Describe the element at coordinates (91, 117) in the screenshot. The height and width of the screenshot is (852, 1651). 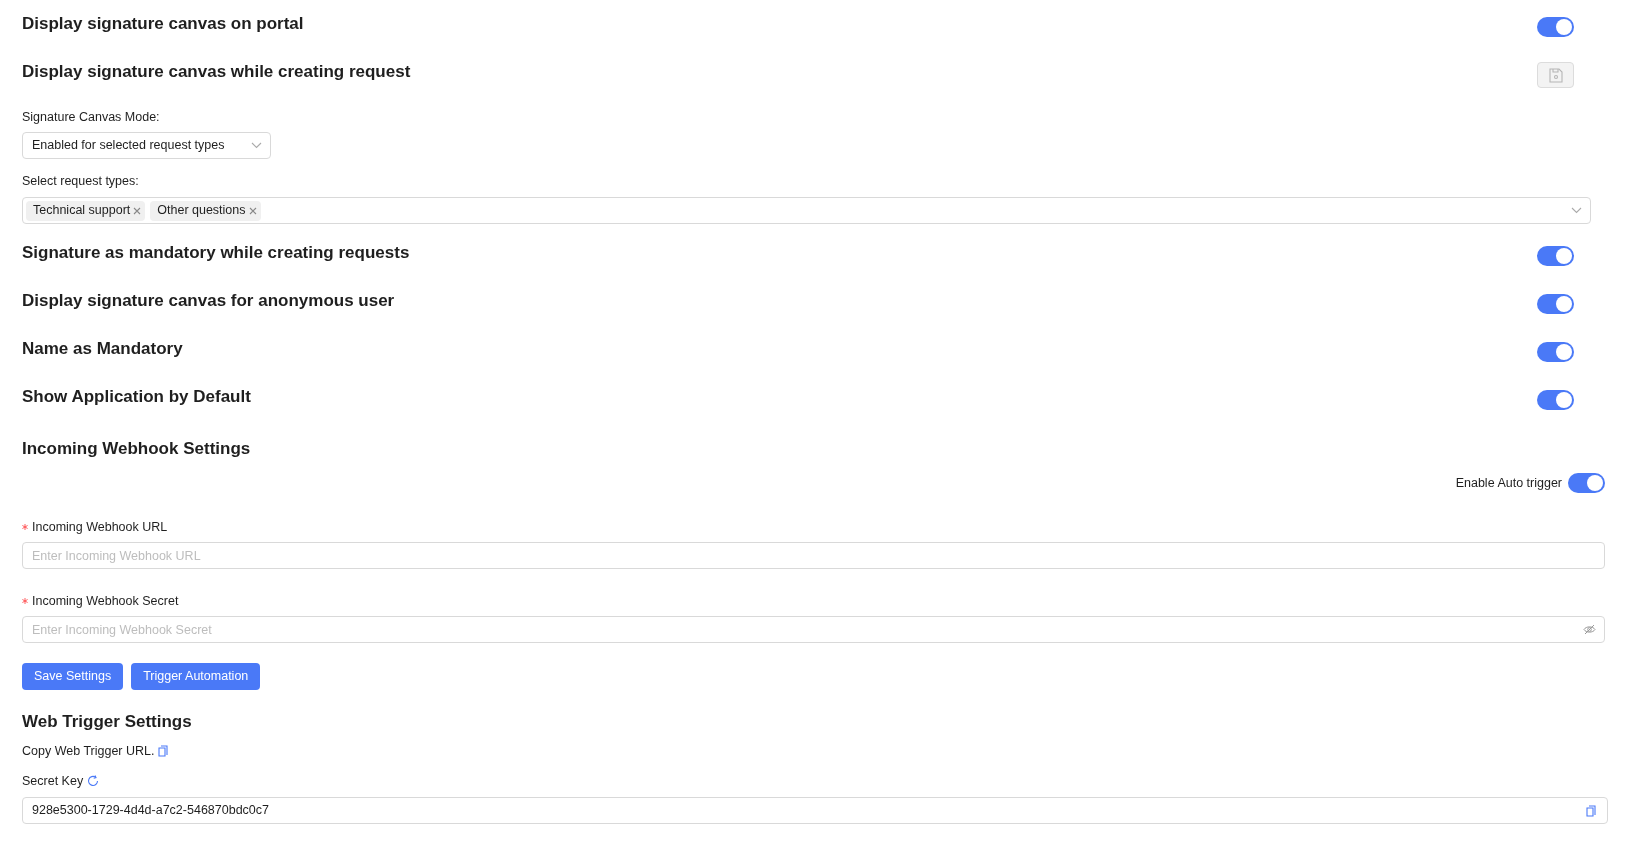
I see `field-label: Signature Canvas Mode:` at that location.